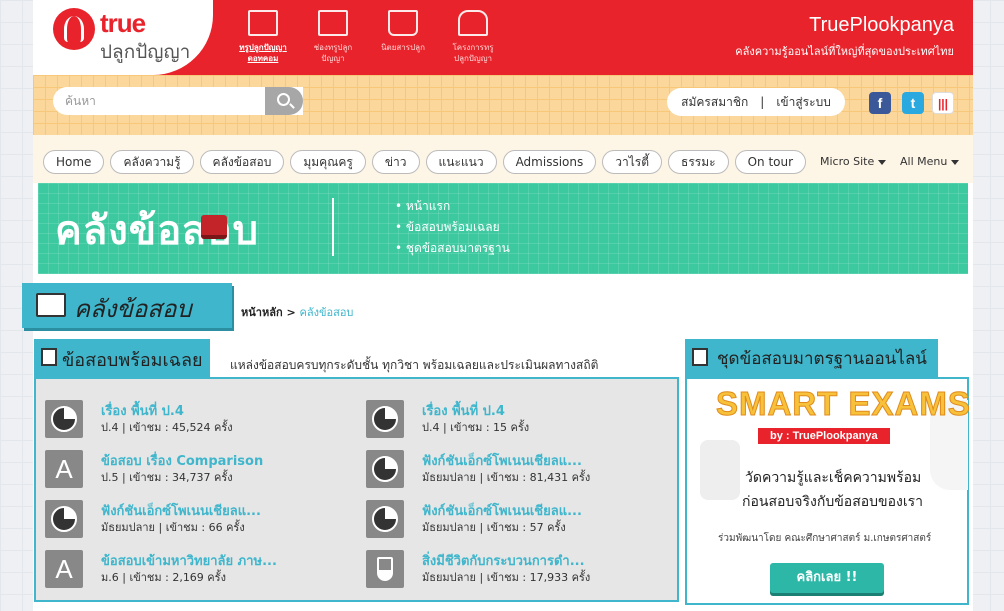 The height and width of the screenshot is (611, 1004). Describe the element at coordinates (473, 58) in the screenshot. I see `topnav-label: ปลูกปัญญา` at that location.